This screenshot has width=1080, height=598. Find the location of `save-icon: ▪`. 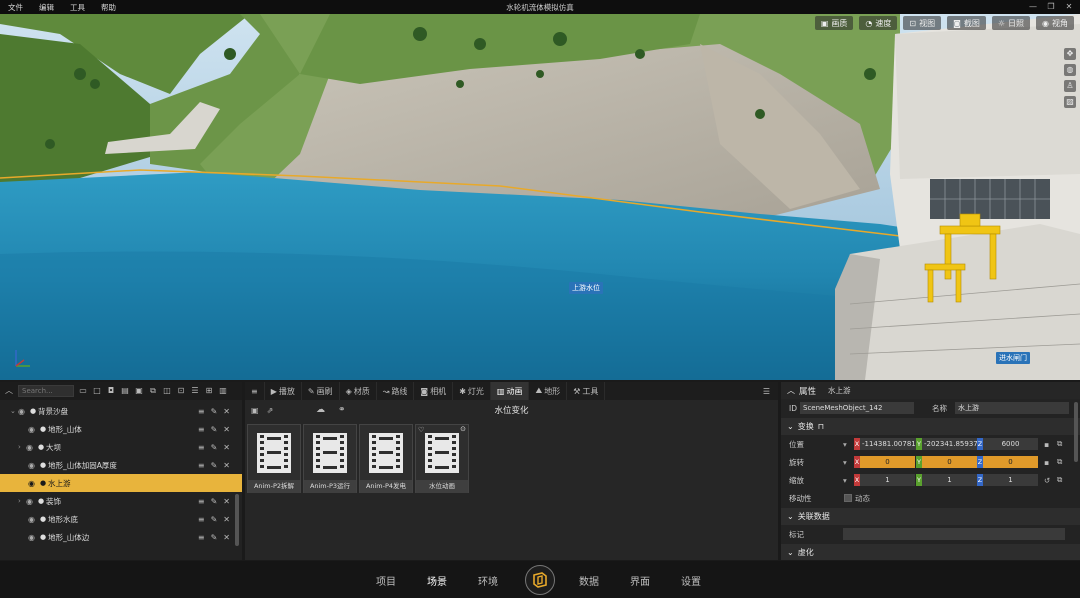

save-icon: ▪ is located at coordinates (1046, 444).